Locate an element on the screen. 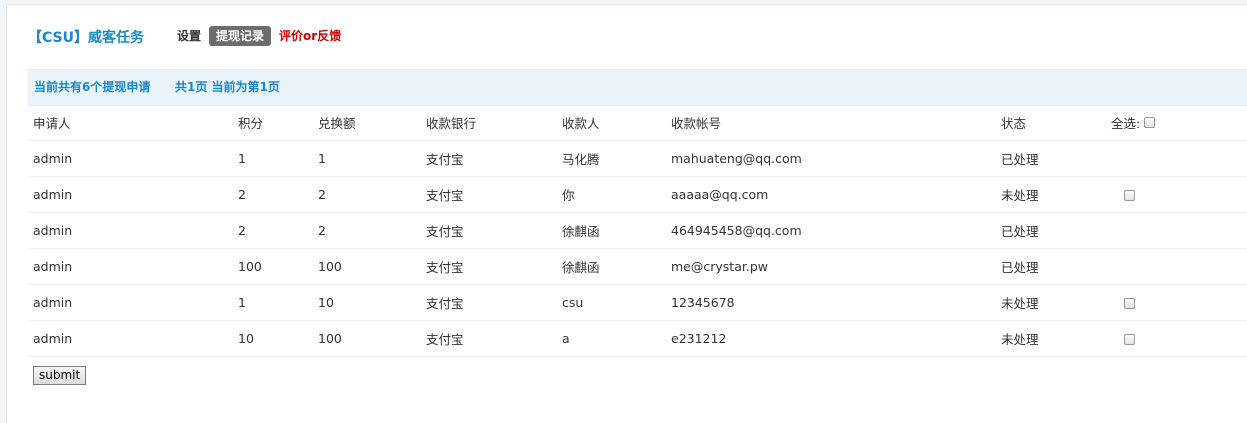 The width and height of the screenshot is (1247, 423). table-row: admin 10 100 支付宝 a e231212 未处理 is located at coordinates (637, 338).